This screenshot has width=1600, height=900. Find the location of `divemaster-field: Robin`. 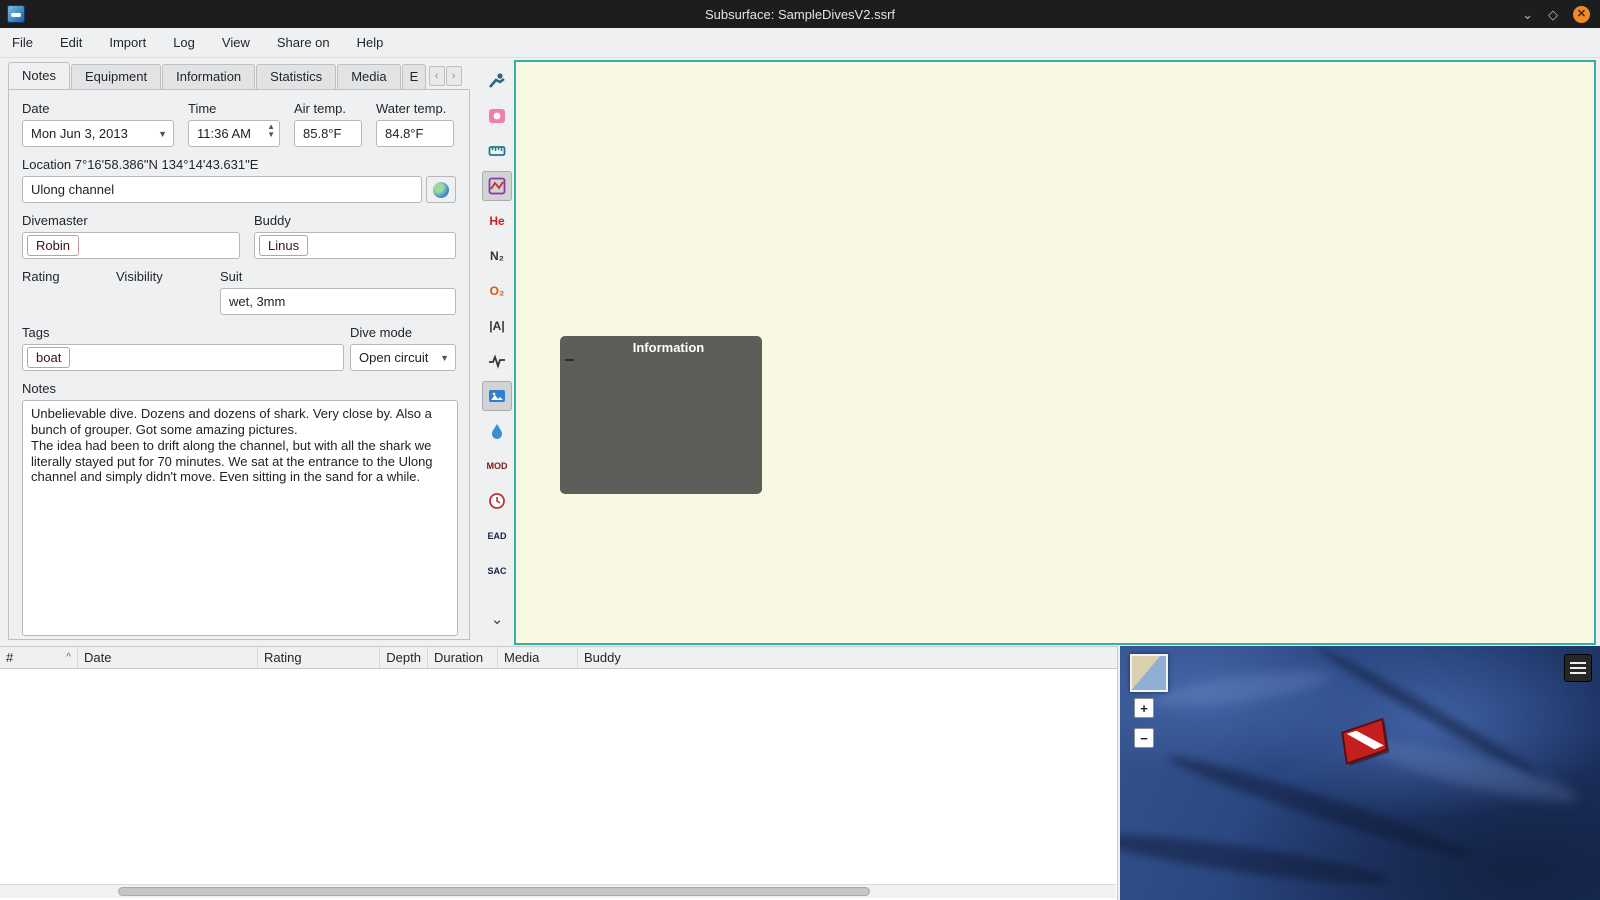

divemaster-field: Robin is located at coordinates (131, 245).